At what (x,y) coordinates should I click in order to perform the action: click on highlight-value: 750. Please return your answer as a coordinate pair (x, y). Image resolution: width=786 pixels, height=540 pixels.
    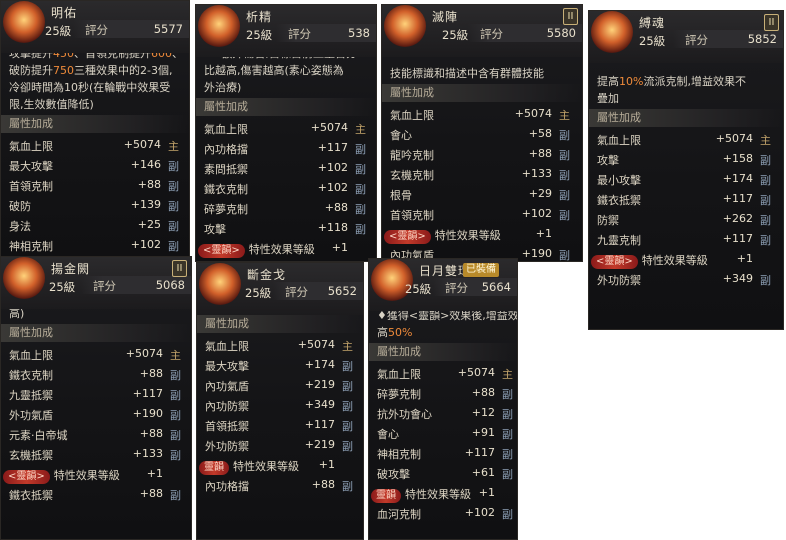
    Looking at the image, I should click on (63, 70).